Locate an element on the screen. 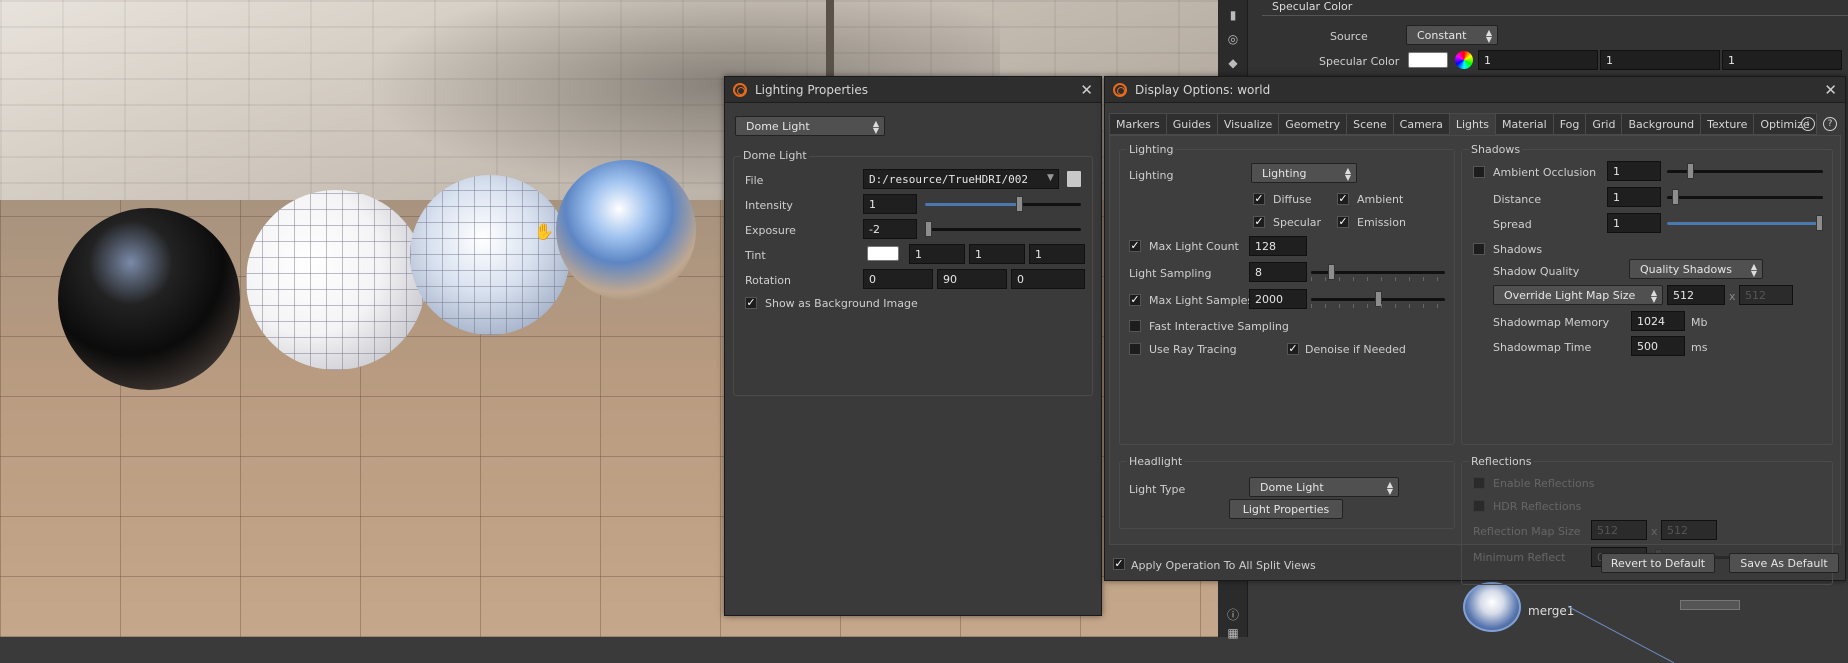 This screenshot has width=1848, height=663. window-title: Lighting Properties is located at coordinates (811, 90).